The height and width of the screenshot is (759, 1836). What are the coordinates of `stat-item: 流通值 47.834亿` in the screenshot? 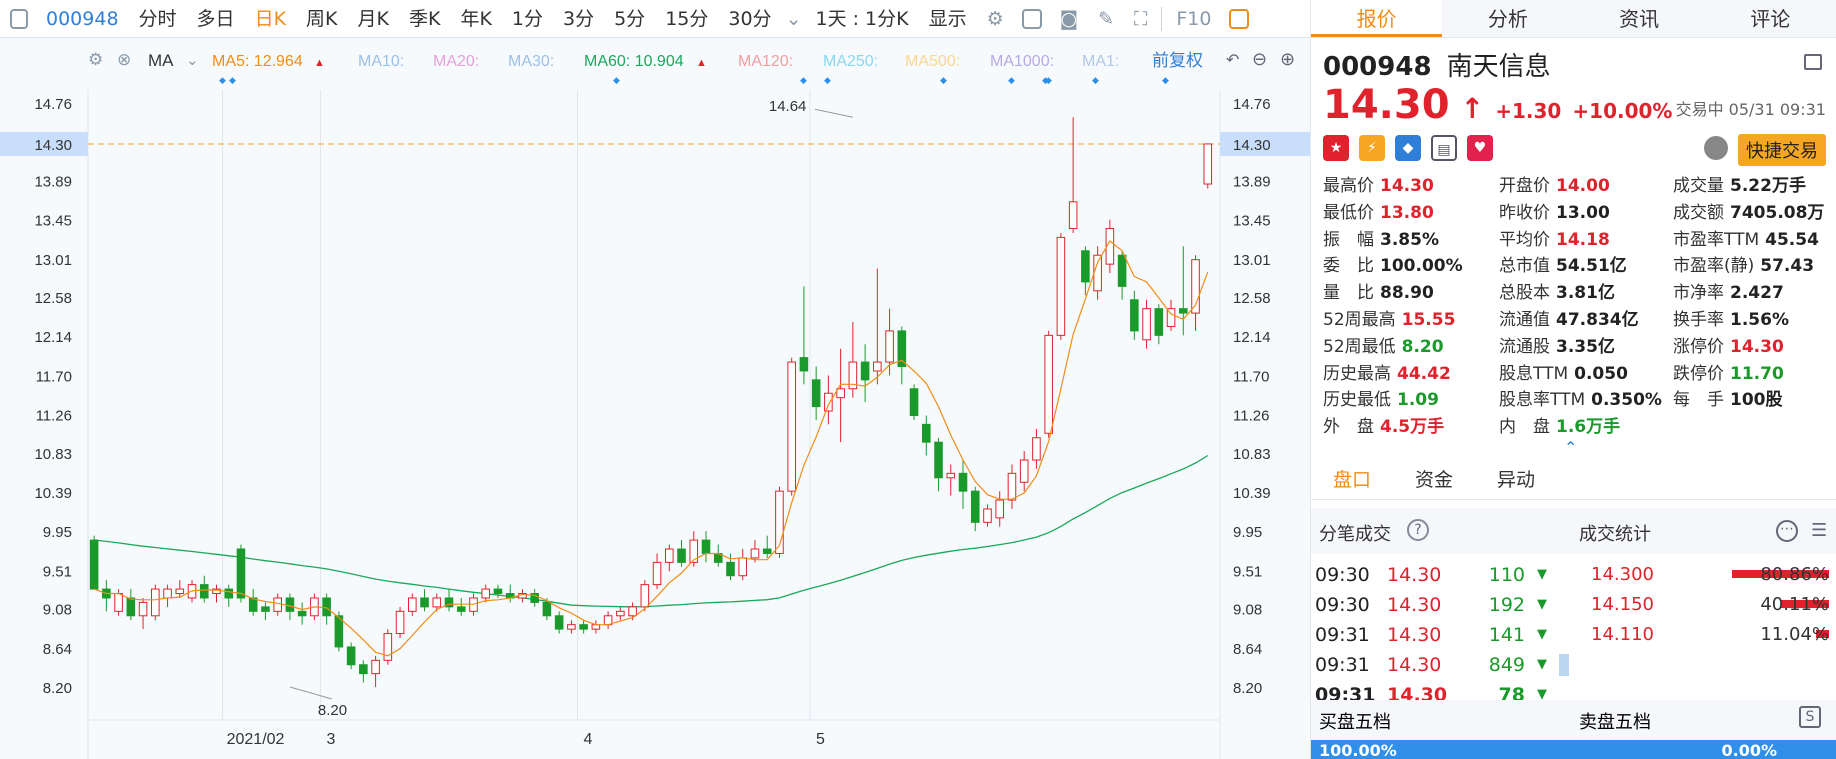 It's located at (1586, 320).